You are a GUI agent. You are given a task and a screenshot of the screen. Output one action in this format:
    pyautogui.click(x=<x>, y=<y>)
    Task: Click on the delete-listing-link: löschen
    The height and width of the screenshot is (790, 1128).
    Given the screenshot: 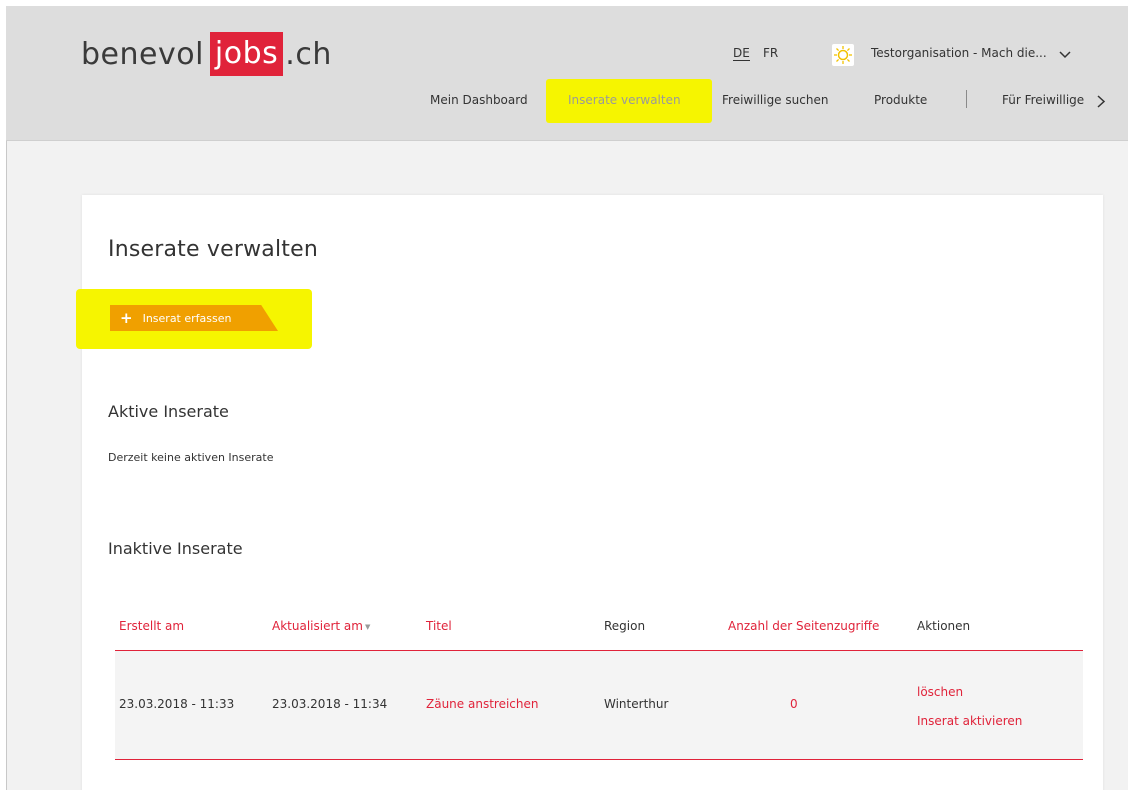 What is the action you would take?
    pyautogui.click(x=940, y=692)
    